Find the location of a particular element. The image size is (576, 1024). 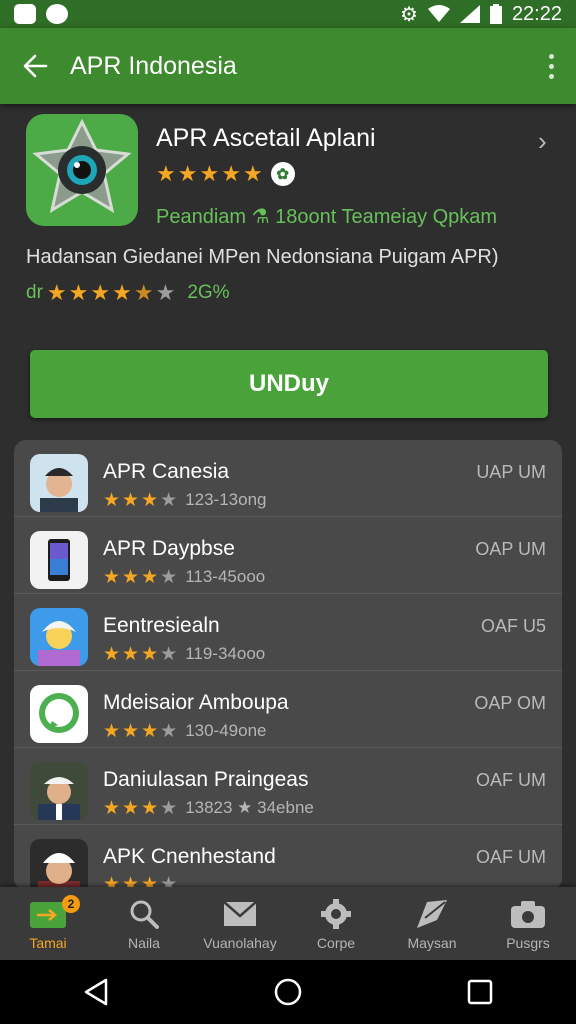

back-arrow-icon is located at coordinates (35, 66).